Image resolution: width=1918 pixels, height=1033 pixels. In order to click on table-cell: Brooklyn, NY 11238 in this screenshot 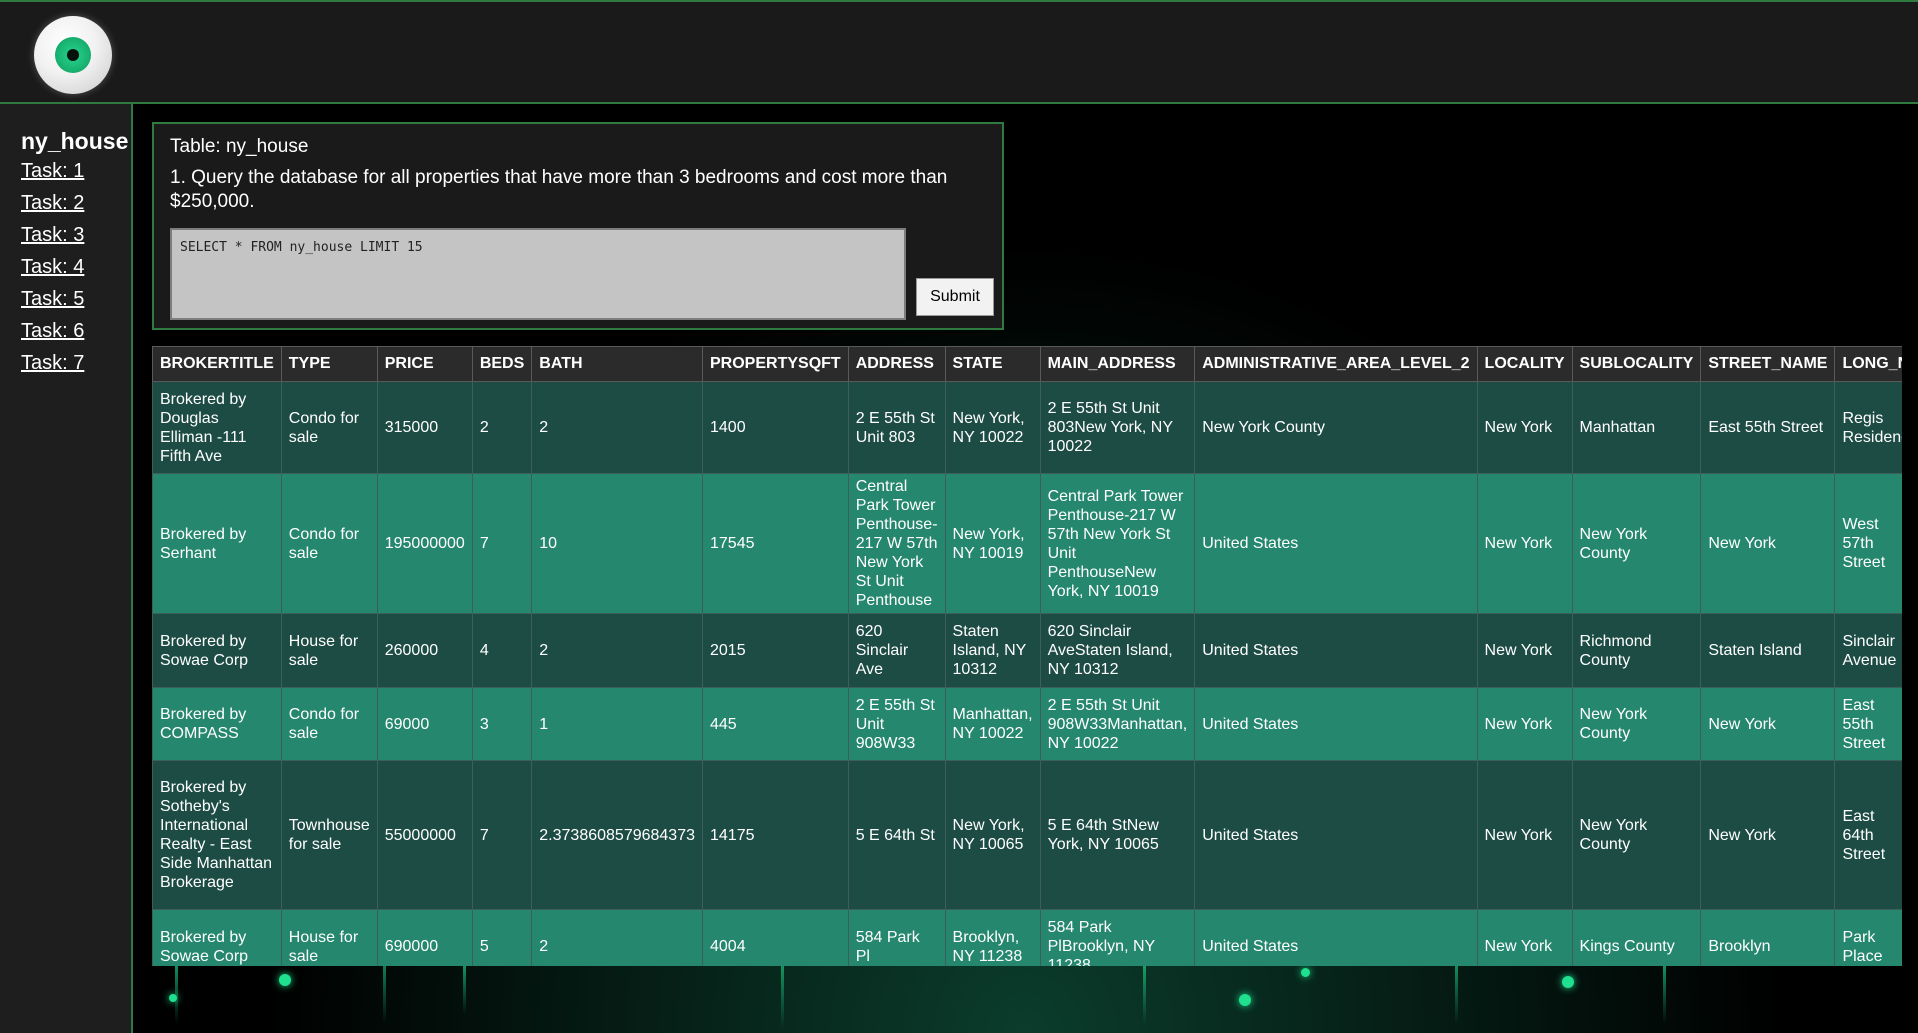, I will do `click(992, 937)`.